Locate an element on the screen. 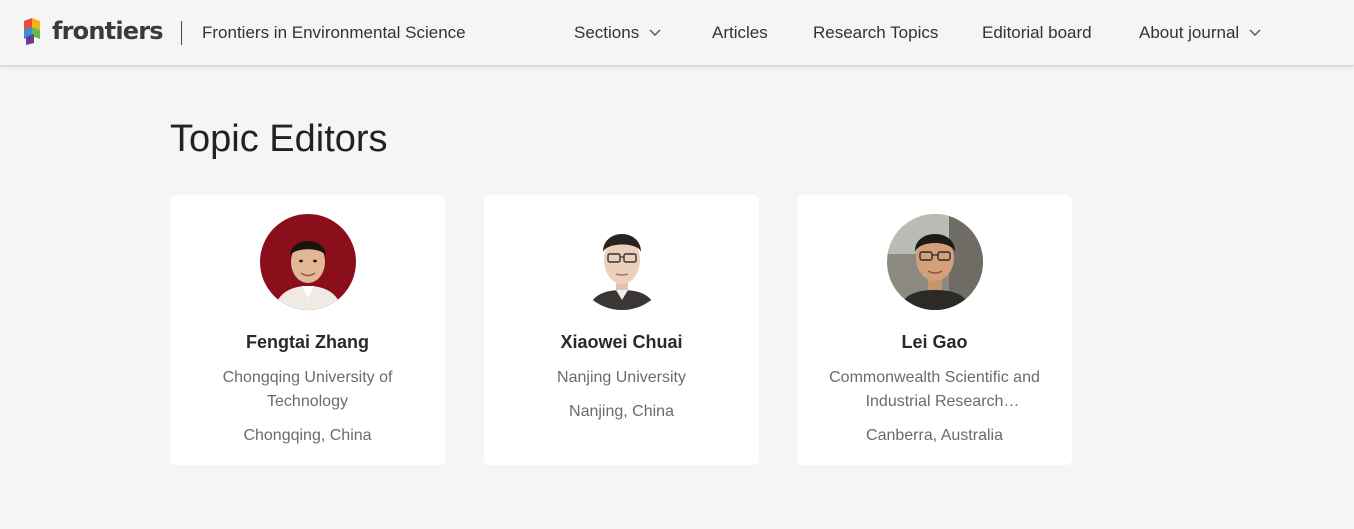  nav-about-journal: About journal is located at coordinates (1200, 33).